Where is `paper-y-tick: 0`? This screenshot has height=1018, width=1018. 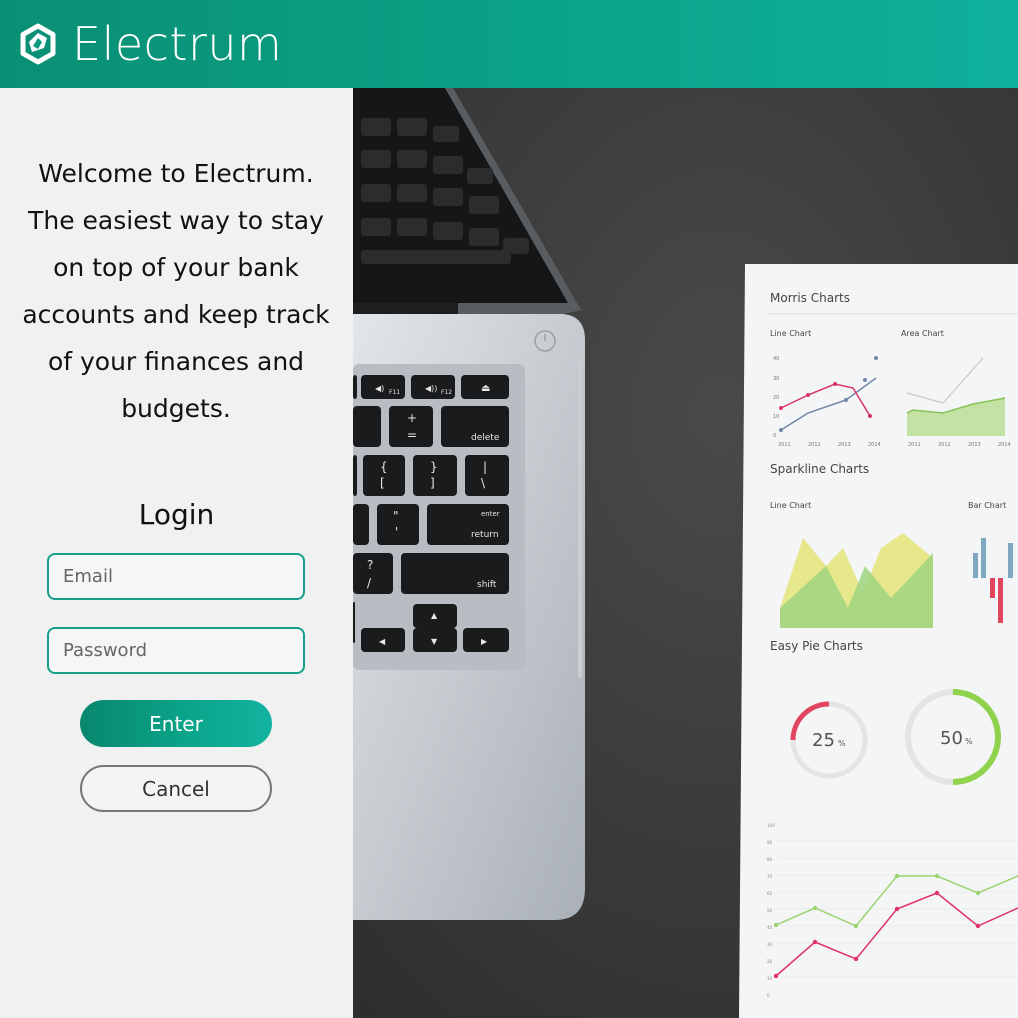
paper-y-tick: 0 is located at coordinates (774, 436).